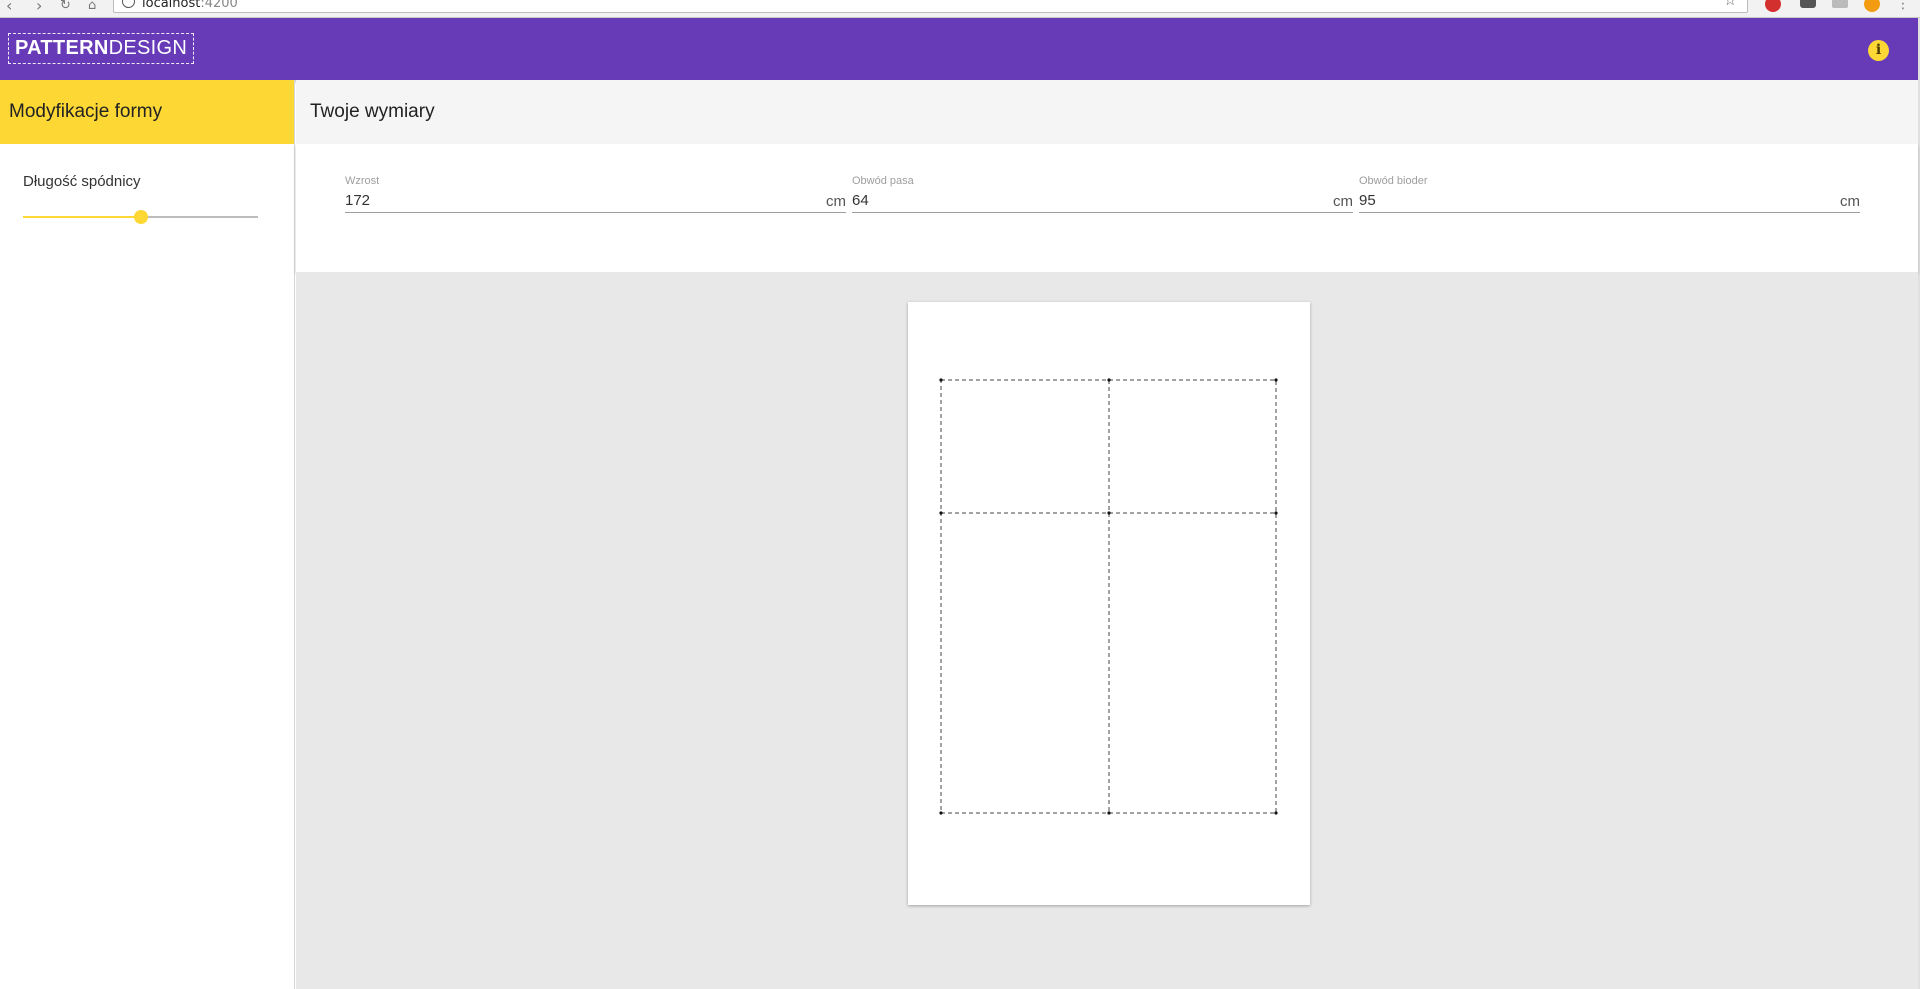 This screenshot has width=1920, height=989. I want to click on address-bar: localhost:4200 ☆, so click(930, 6).